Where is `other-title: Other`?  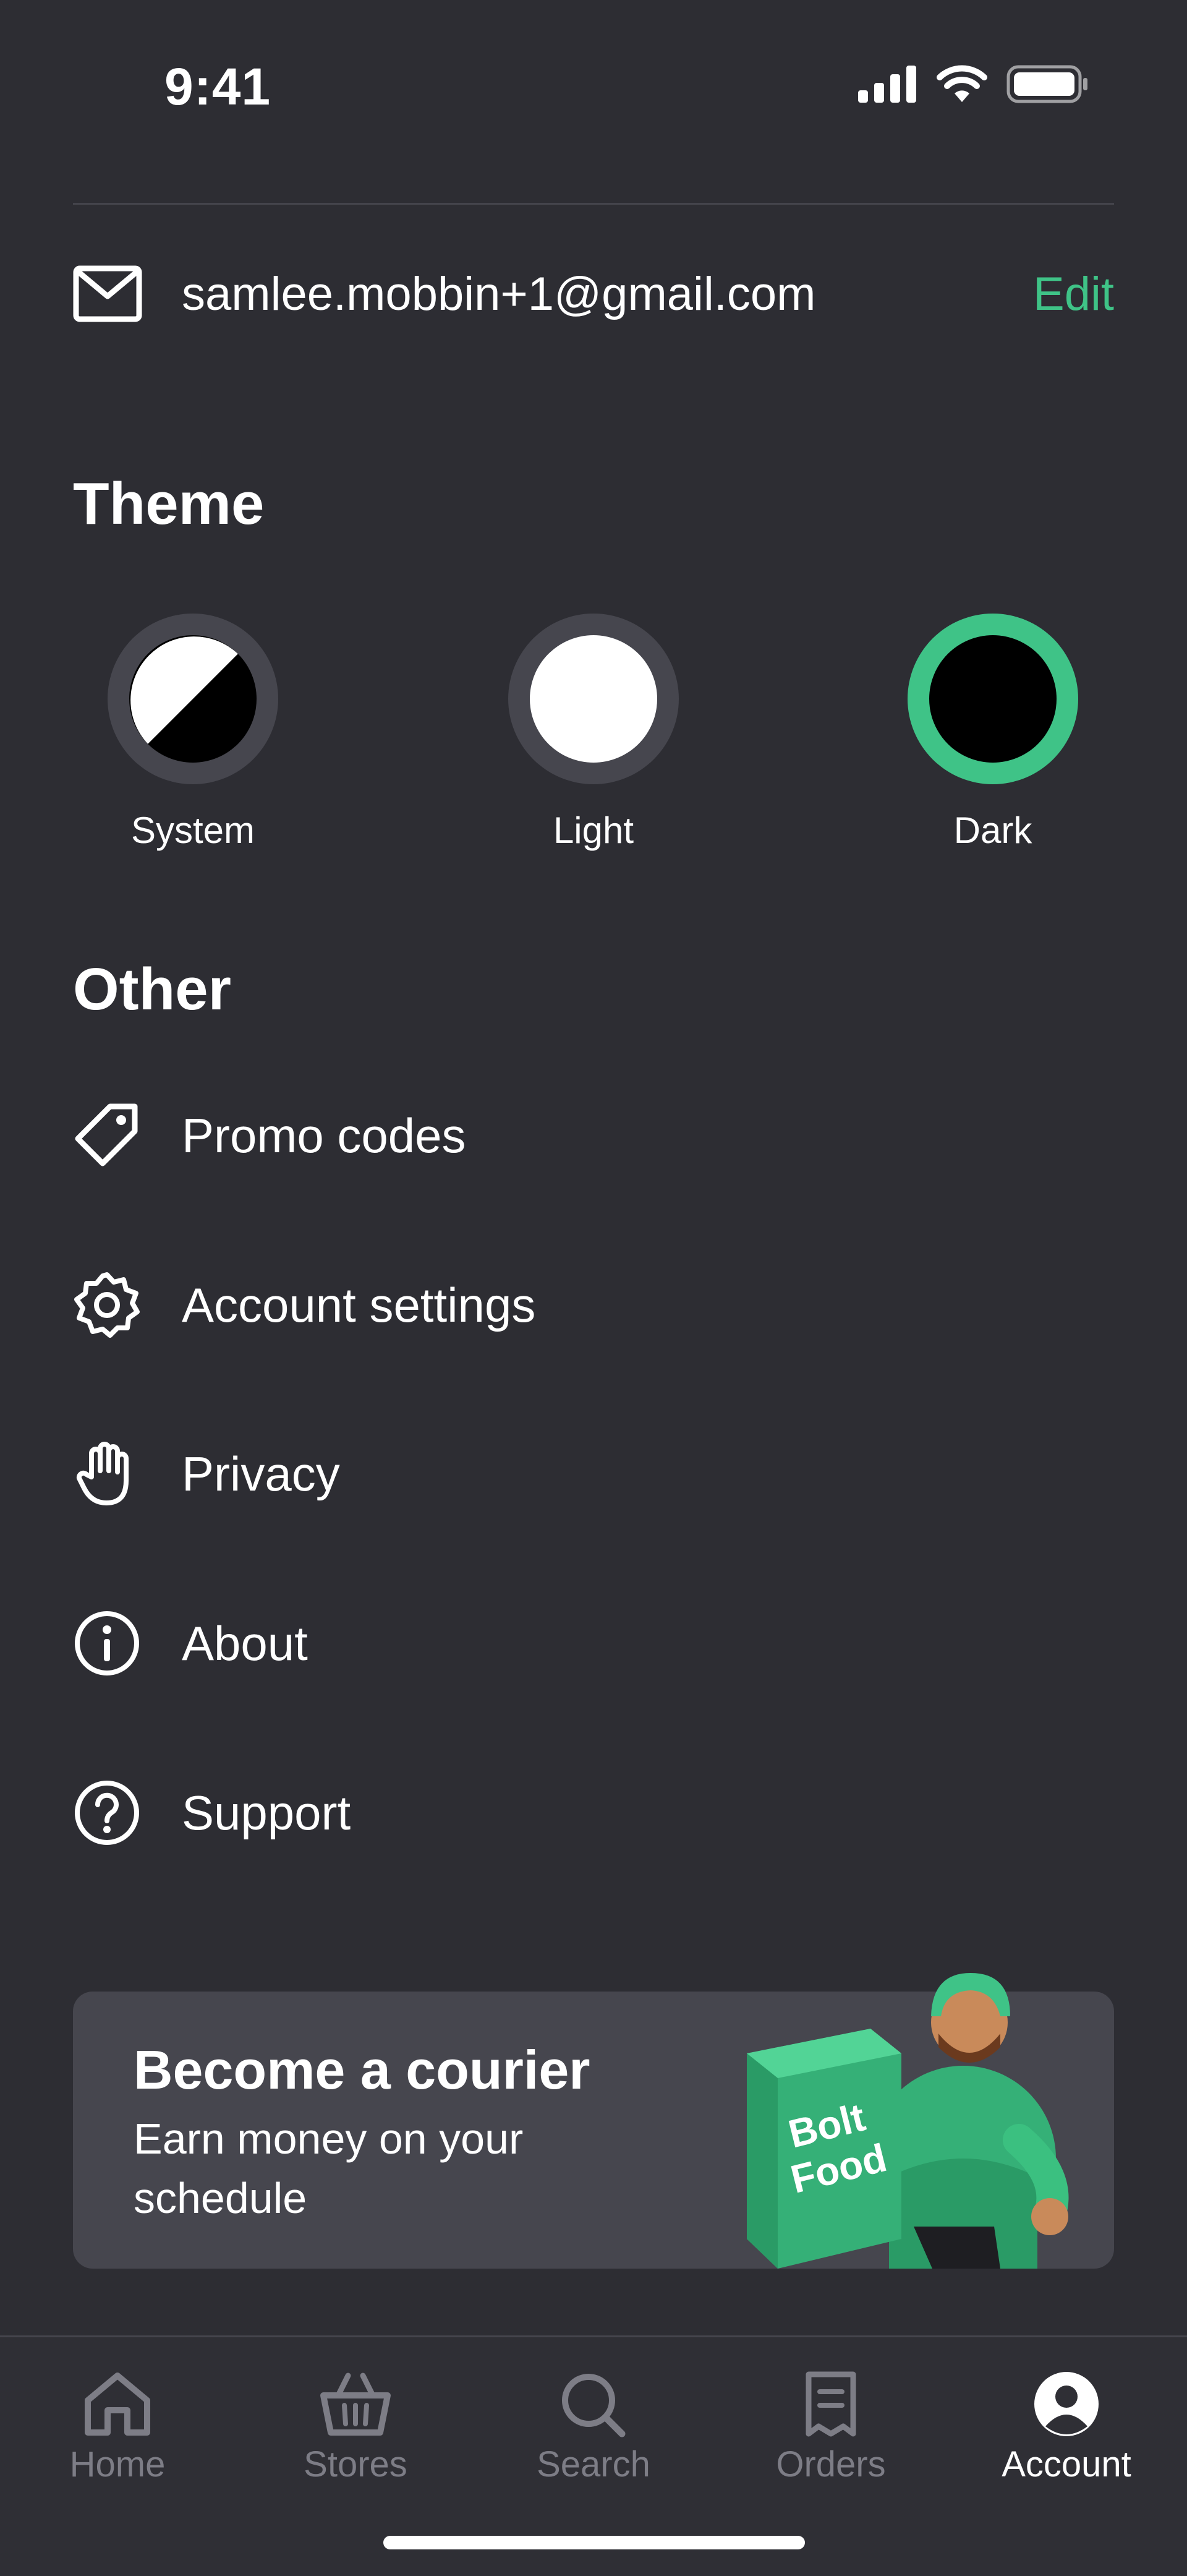
other-title: Other is located at coordinates (153, 989).